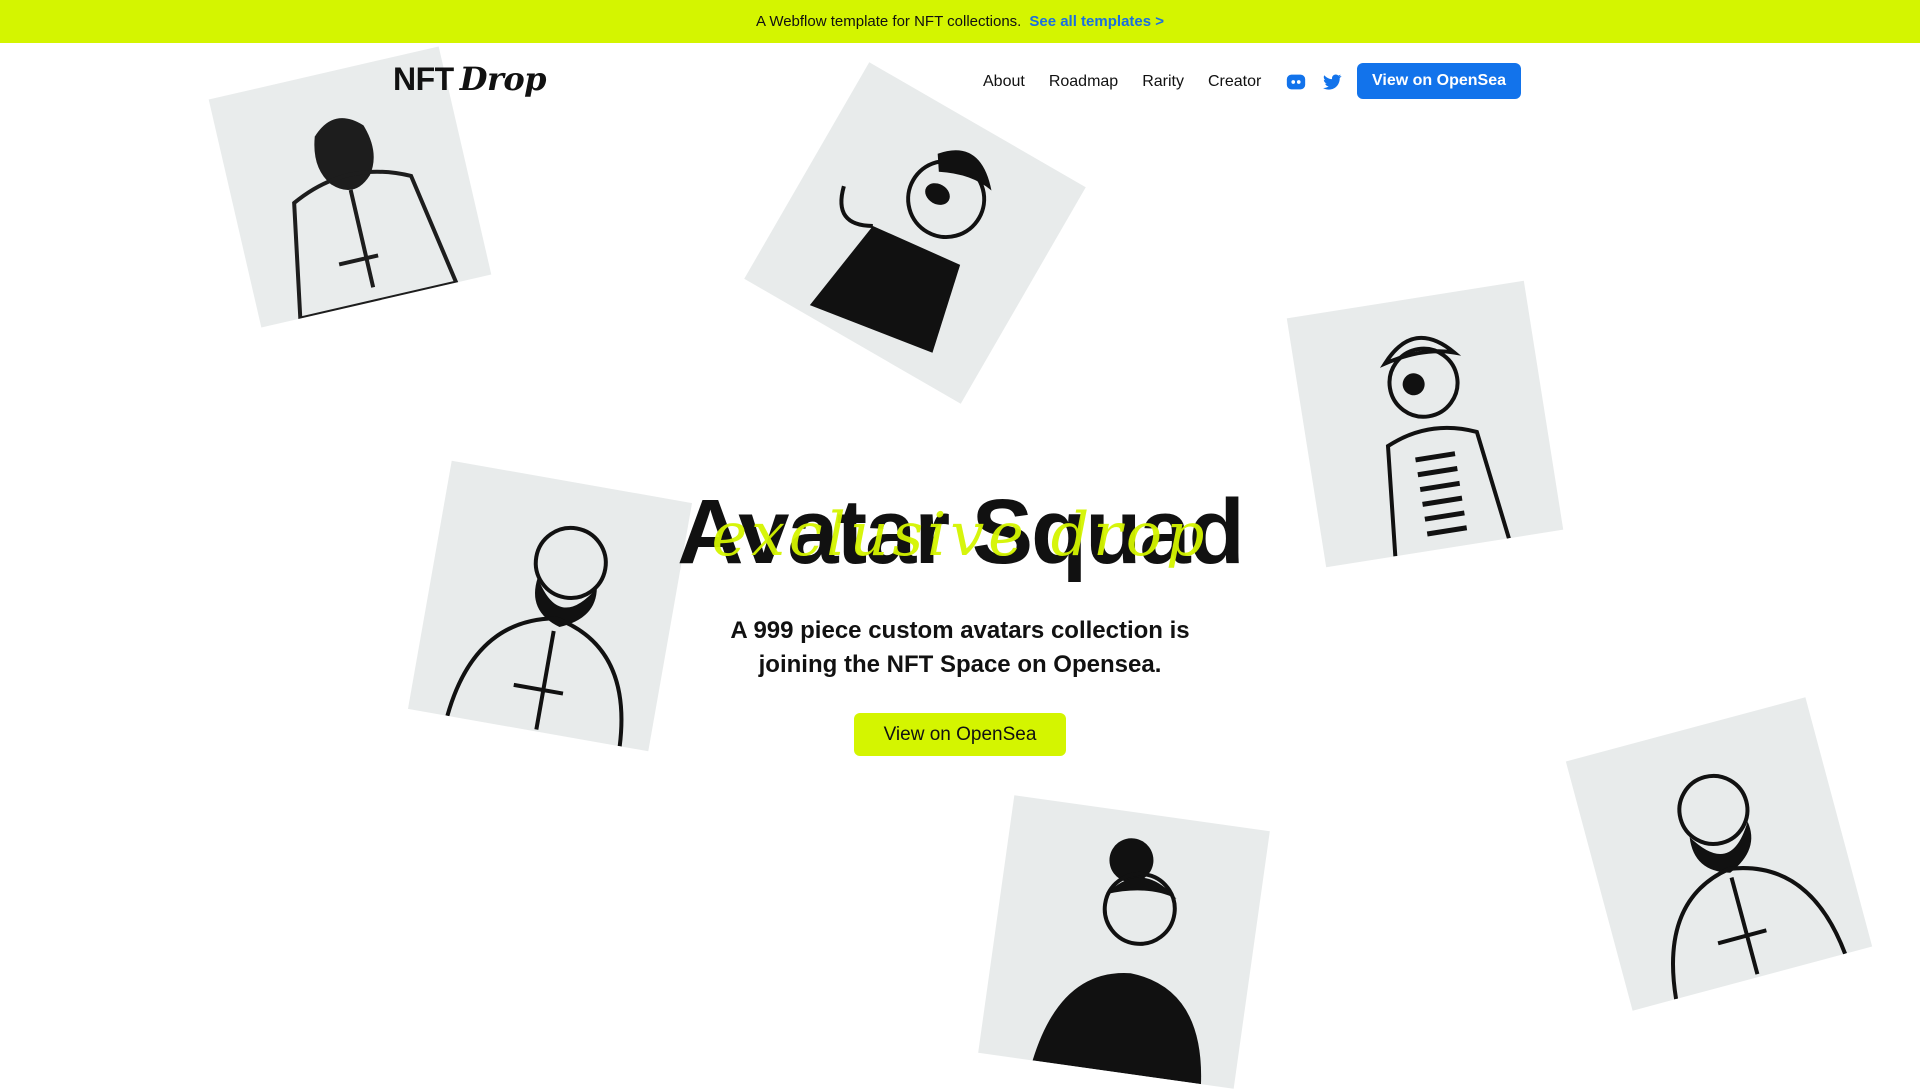 The height and width of the screenshot is (1089, 1920). I want to click on nav-link-creator: Creator, so click(1234, 82).